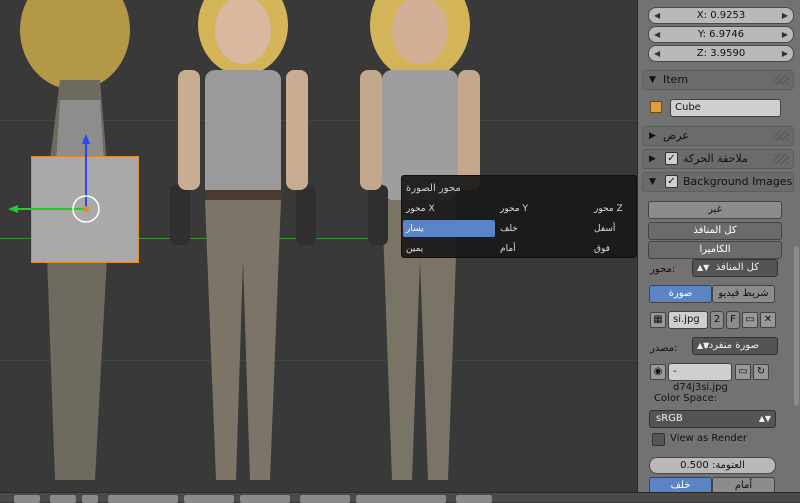 This screenshot has width=800, height=503. Describe the element at coordinates (750, 320) in the screenshot. I see `open-file-icon: ▭` at that location.